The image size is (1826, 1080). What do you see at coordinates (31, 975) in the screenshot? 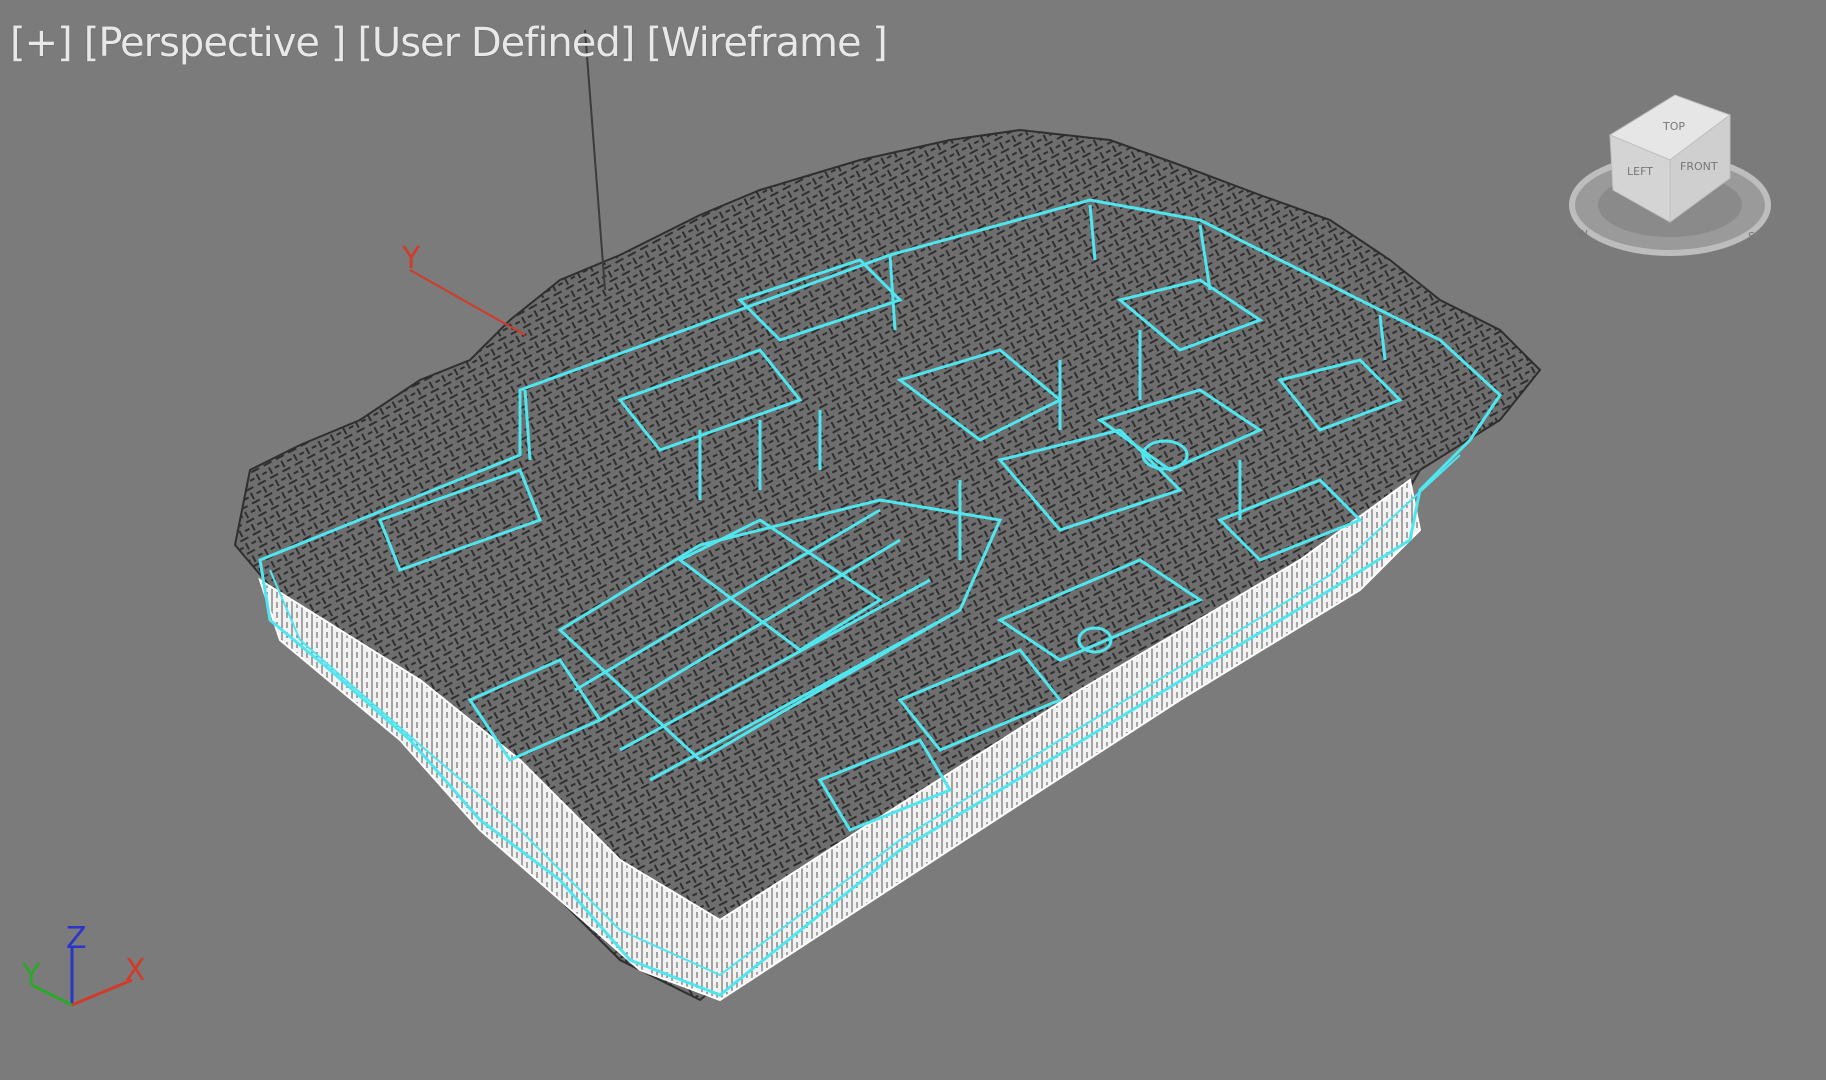
I see `tripod-y-label: Y` at bounding box center [31, 975].